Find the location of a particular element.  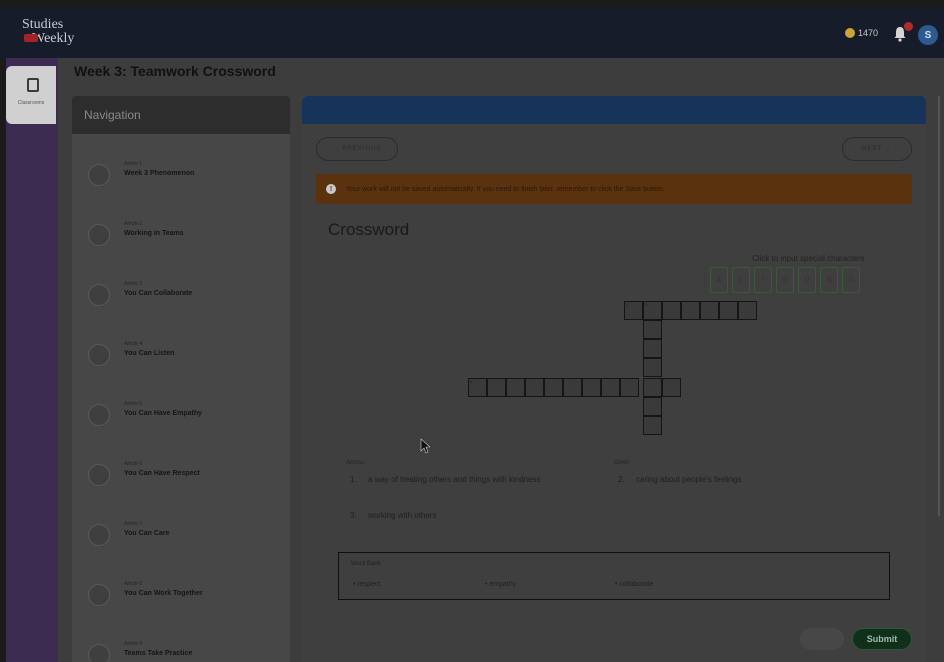

coin-balance: 1470 is located at coordinates (861, 33).